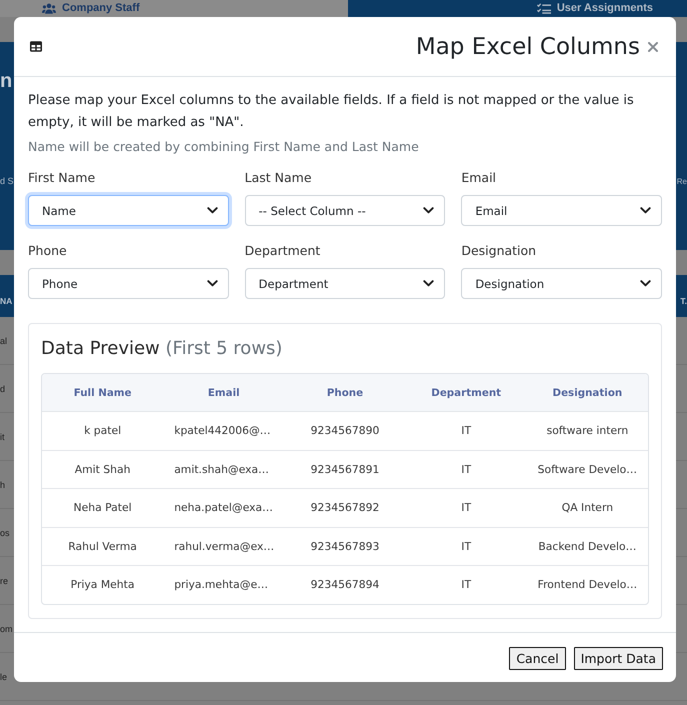 The width and height of the screenshot is (687, 705). I want to click on page-tab: User Assignments, so click(517, 8).